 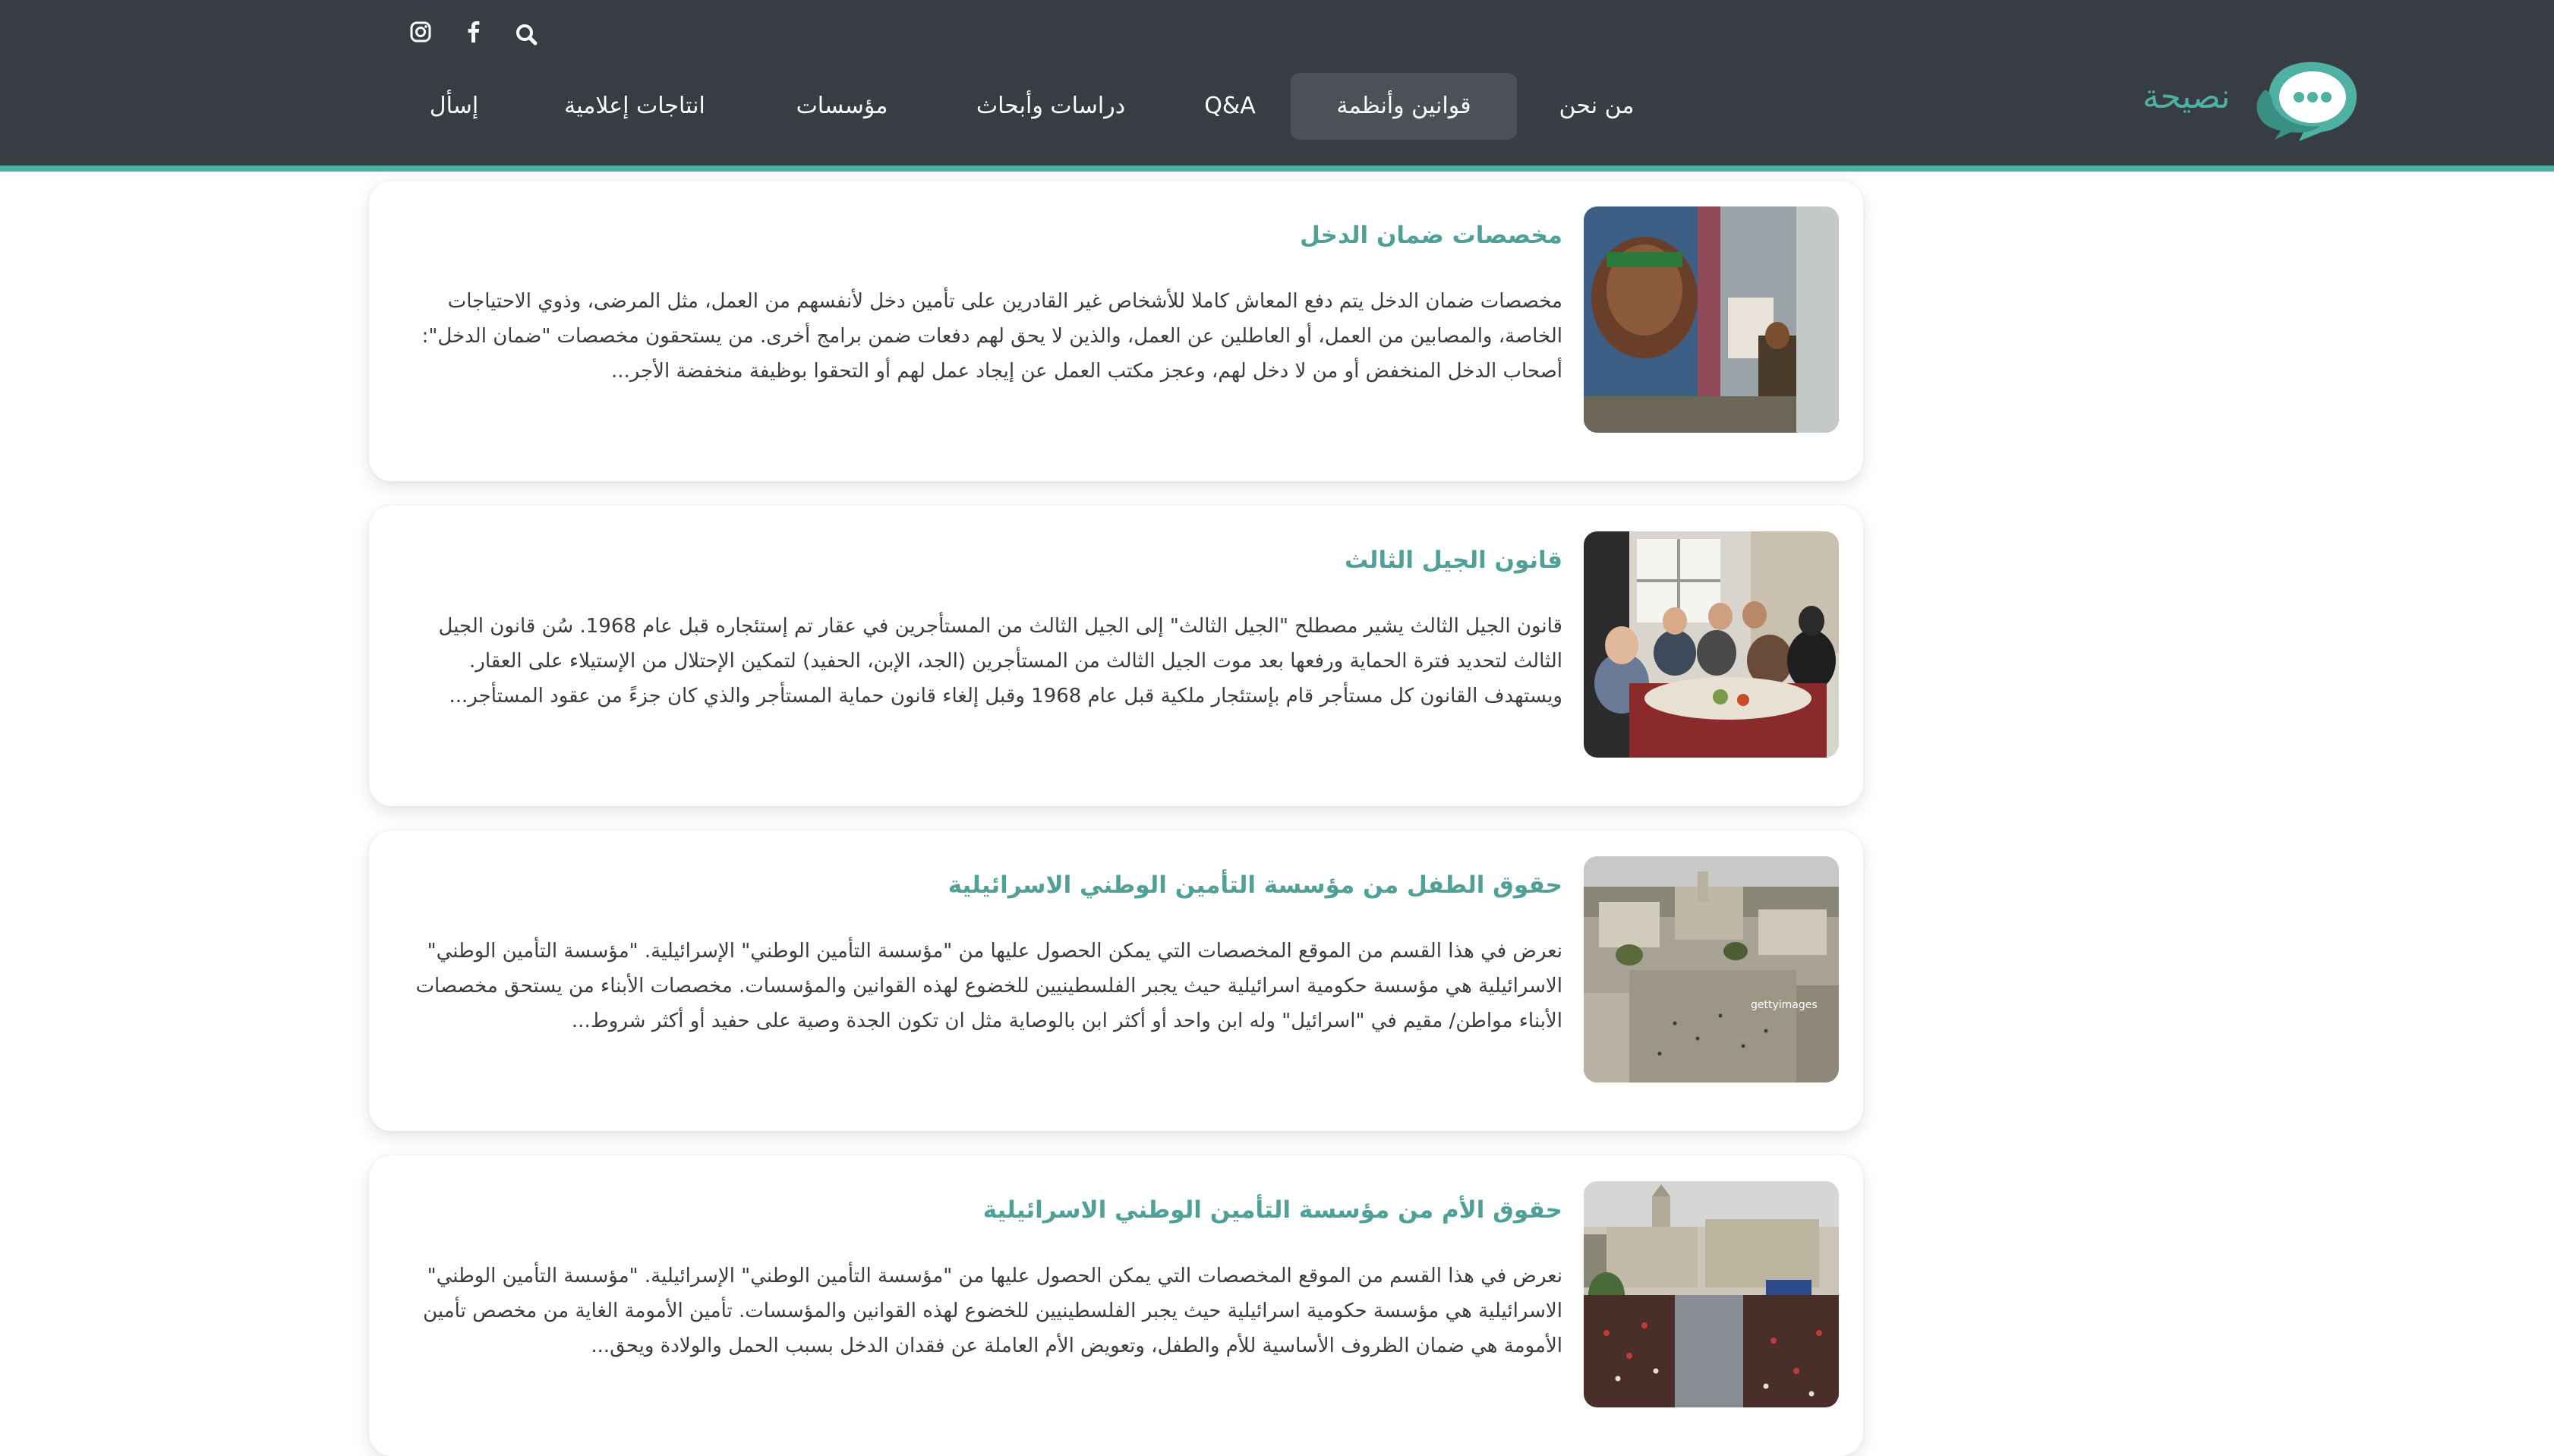 I want to click on gettyimages-watermark: gettyimages, so click(x=1784, y=1005).